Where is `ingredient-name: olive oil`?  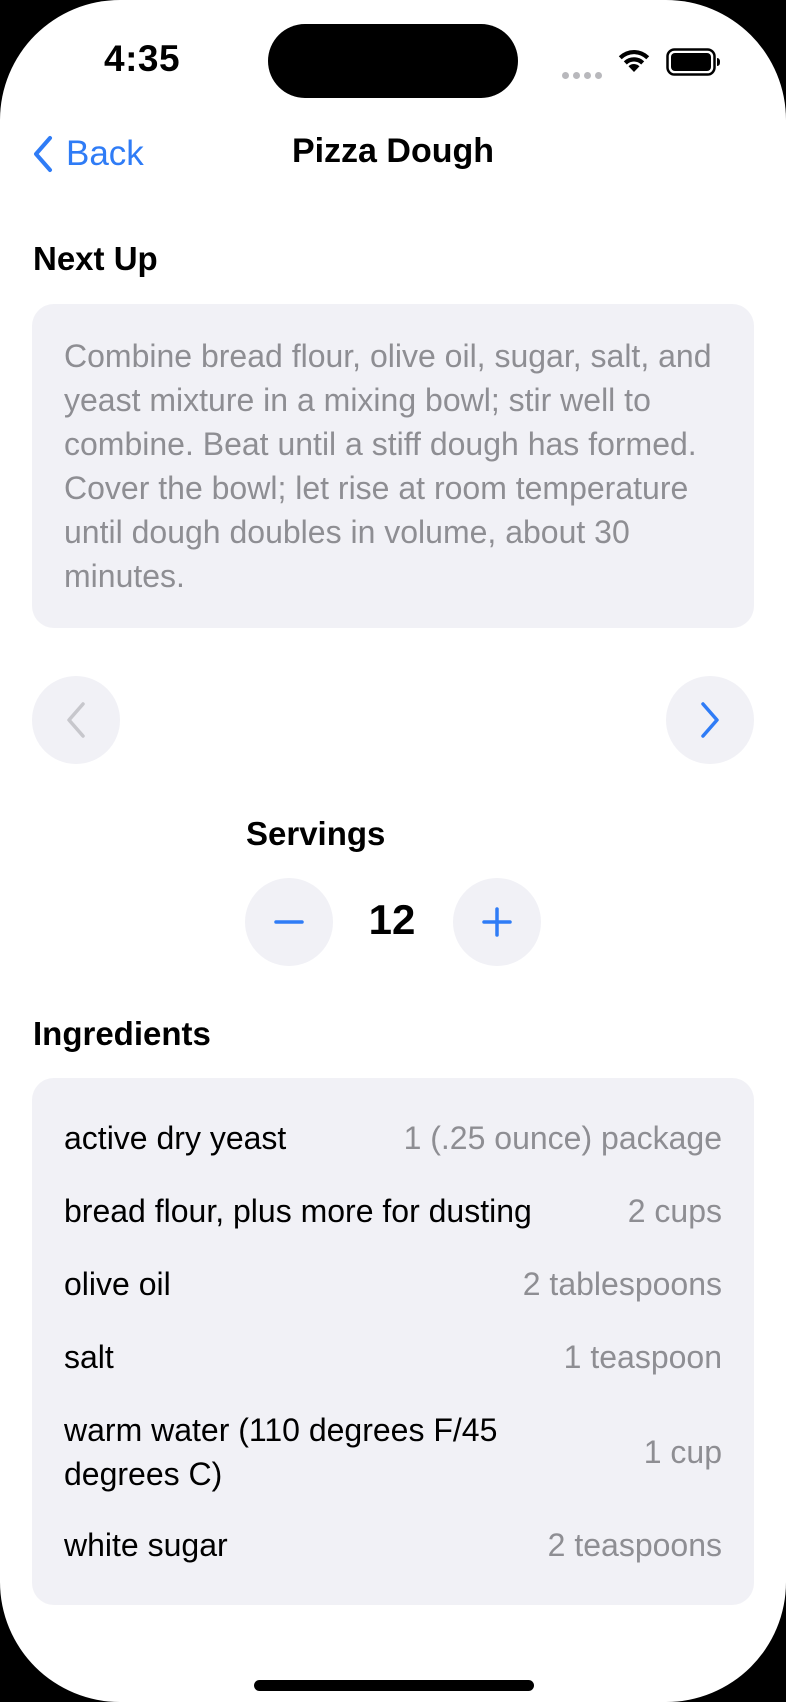 ingredient-name: olive oil is located at coordinates (117, 1284).